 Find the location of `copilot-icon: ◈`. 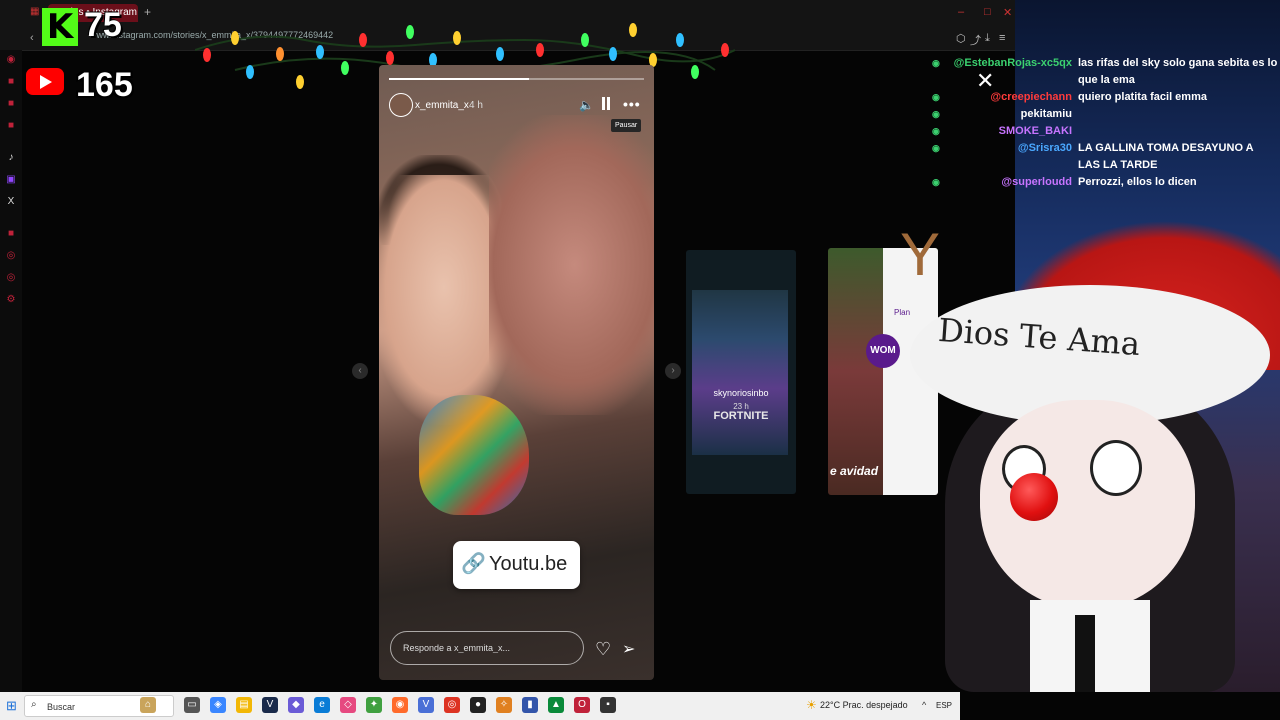

copilot-icon: ◈ is located at coordinates (218, 705).